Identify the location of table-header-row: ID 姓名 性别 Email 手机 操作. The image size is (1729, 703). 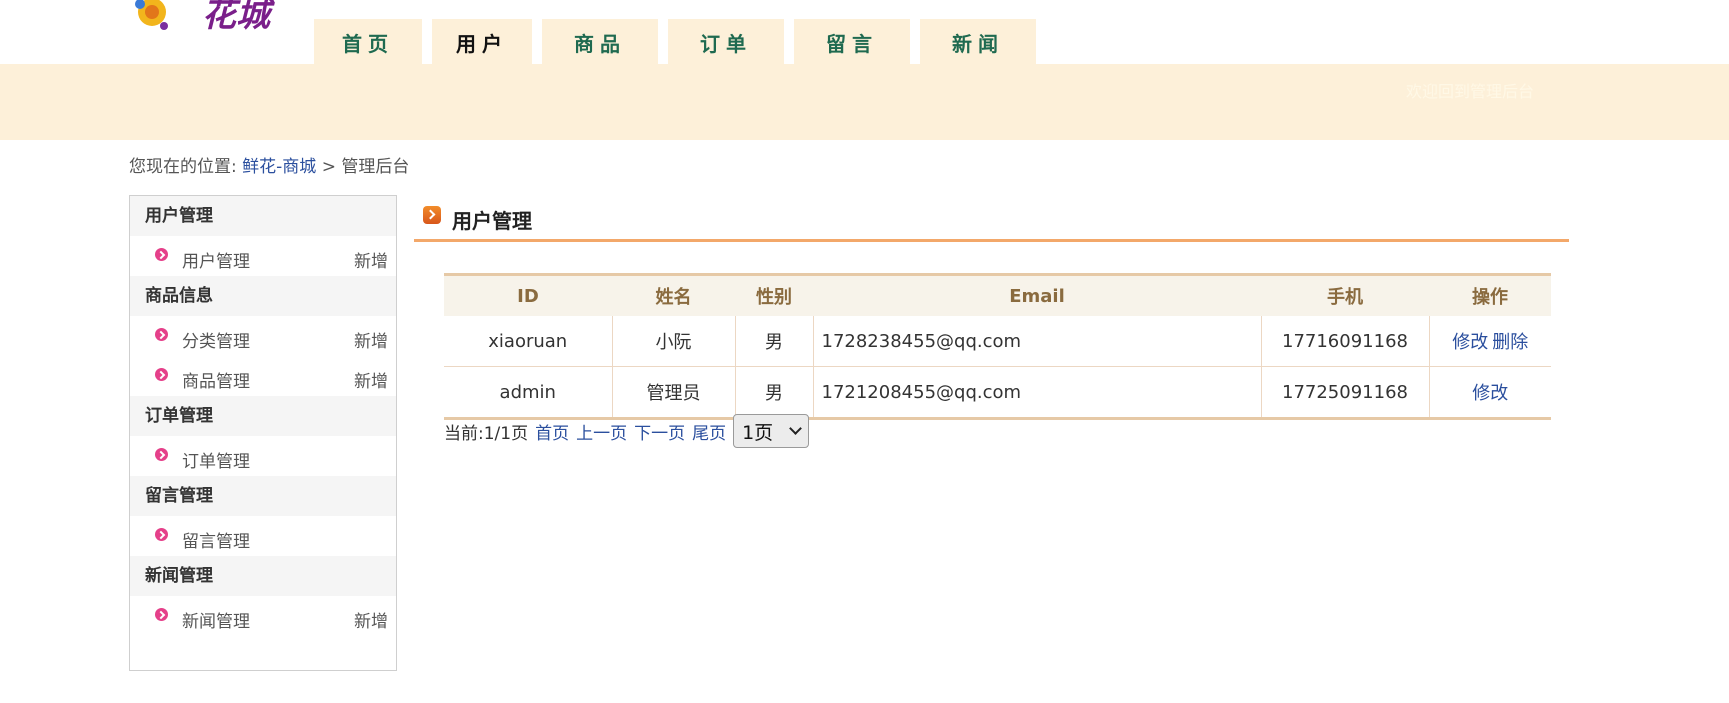
(997, 294).